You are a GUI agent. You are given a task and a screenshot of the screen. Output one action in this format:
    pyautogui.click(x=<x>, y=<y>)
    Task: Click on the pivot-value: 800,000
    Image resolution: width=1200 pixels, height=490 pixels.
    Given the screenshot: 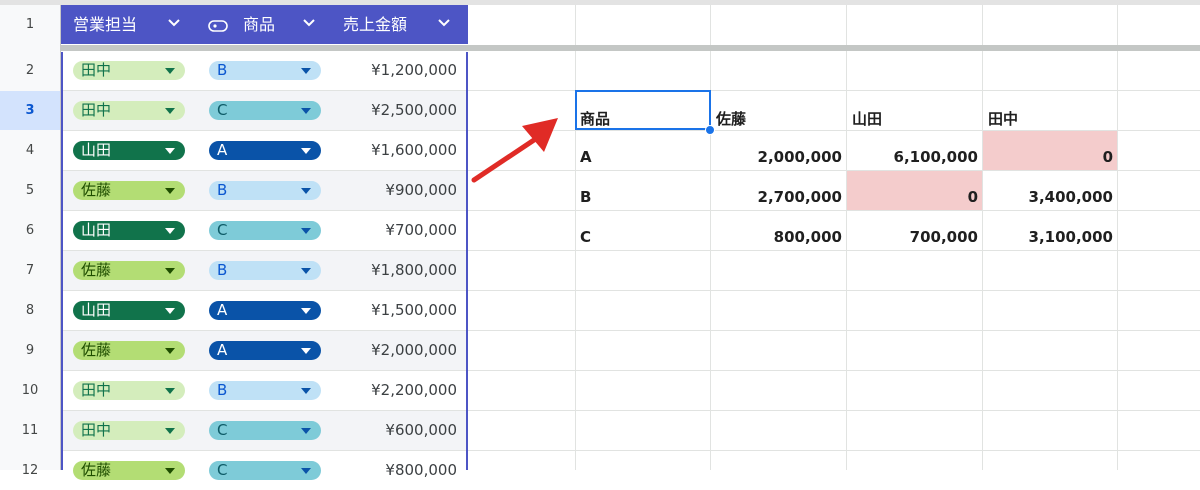 What is the action you would take?
    pyautogui.click(x=776, y=237)
    